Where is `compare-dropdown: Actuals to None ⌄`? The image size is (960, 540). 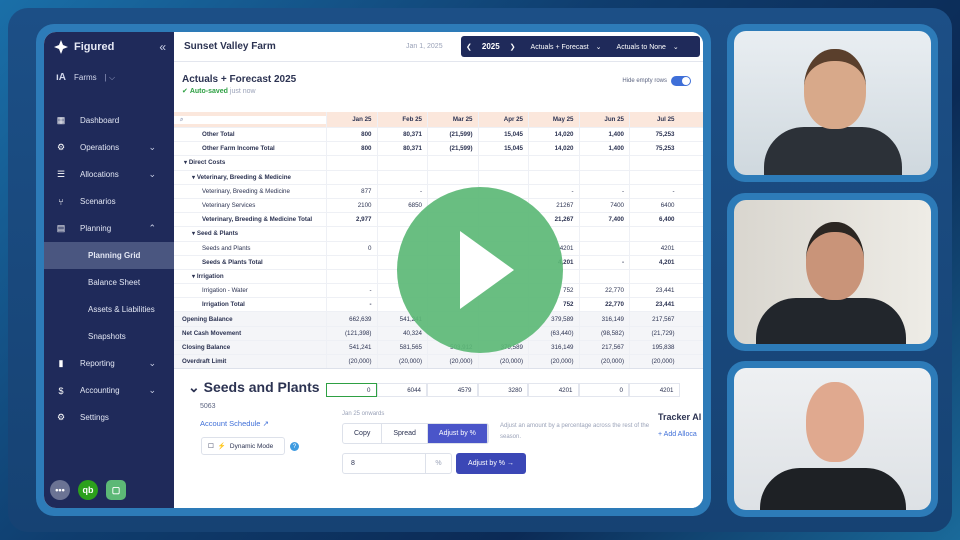
compare-dropdown: Actuals to None ⌄ is located at coordinates (645, 47).